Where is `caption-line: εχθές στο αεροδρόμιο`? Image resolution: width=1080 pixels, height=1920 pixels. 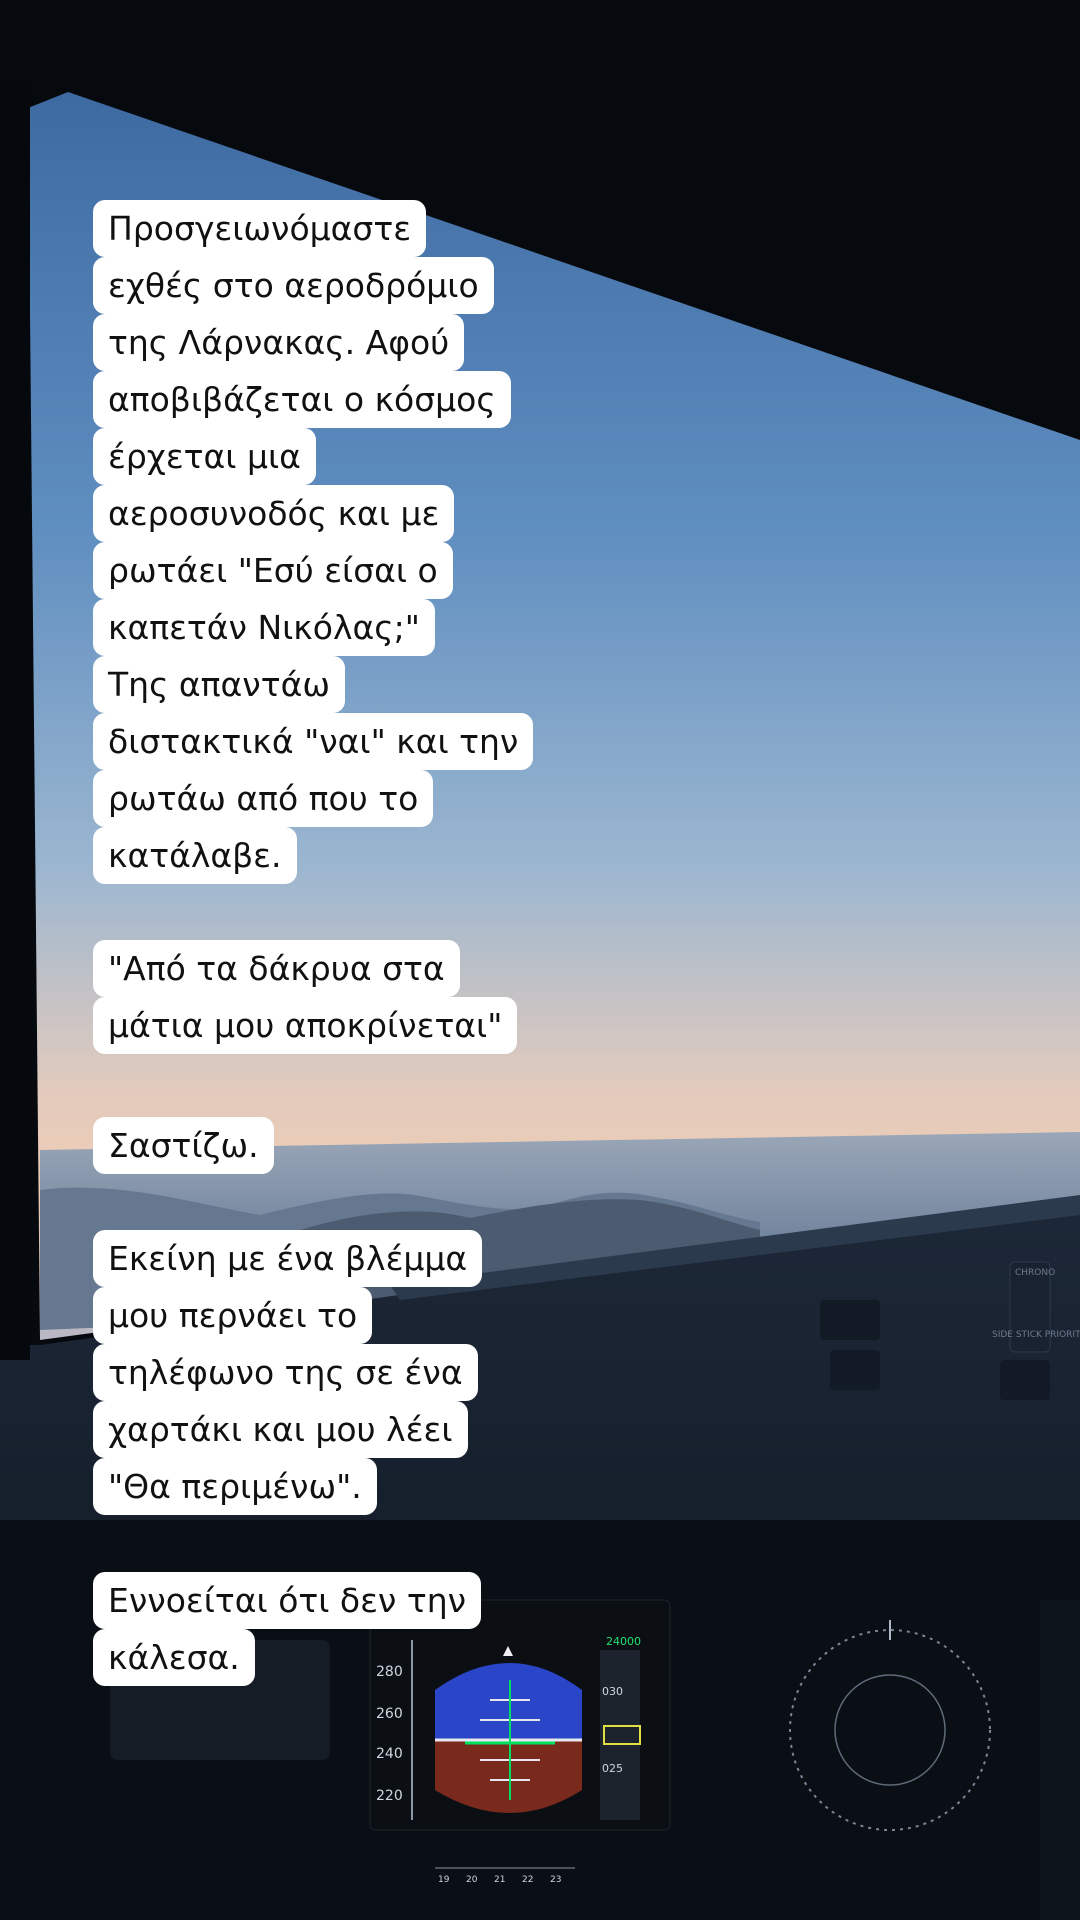
caption-line: εχθές στο αεροδρόμιο is located at coordinates (293, 285).